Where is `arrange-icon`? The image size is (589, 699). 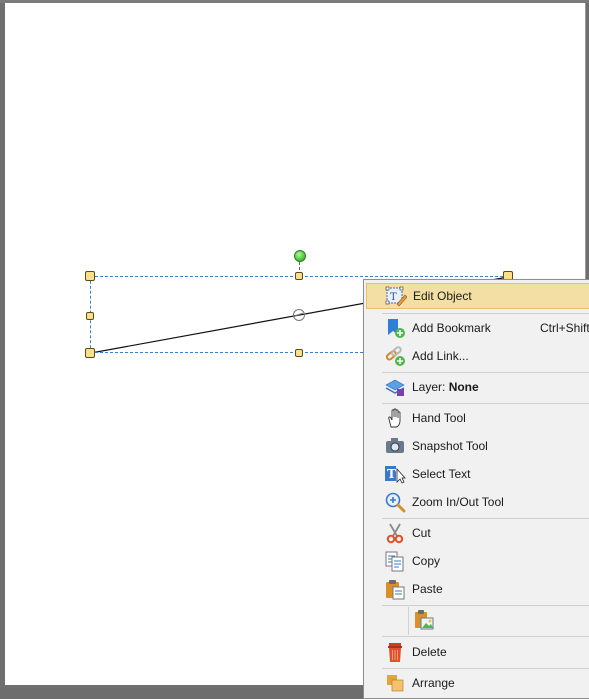 arrange-icon is located at coordinates (395, 683).